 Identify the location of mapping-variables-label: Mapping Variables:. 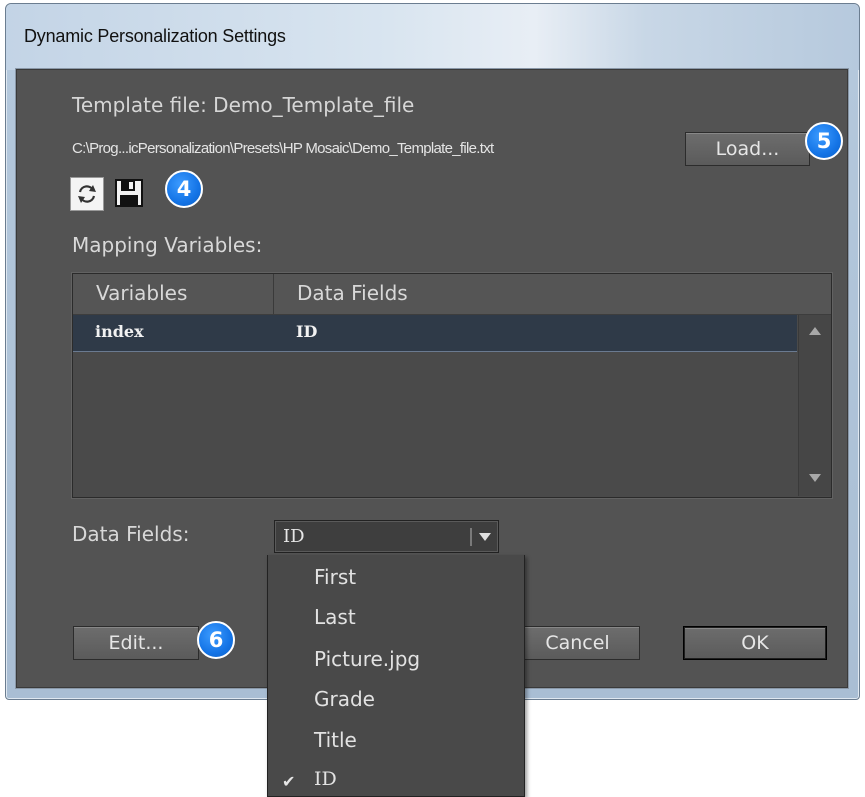
(167, 245).